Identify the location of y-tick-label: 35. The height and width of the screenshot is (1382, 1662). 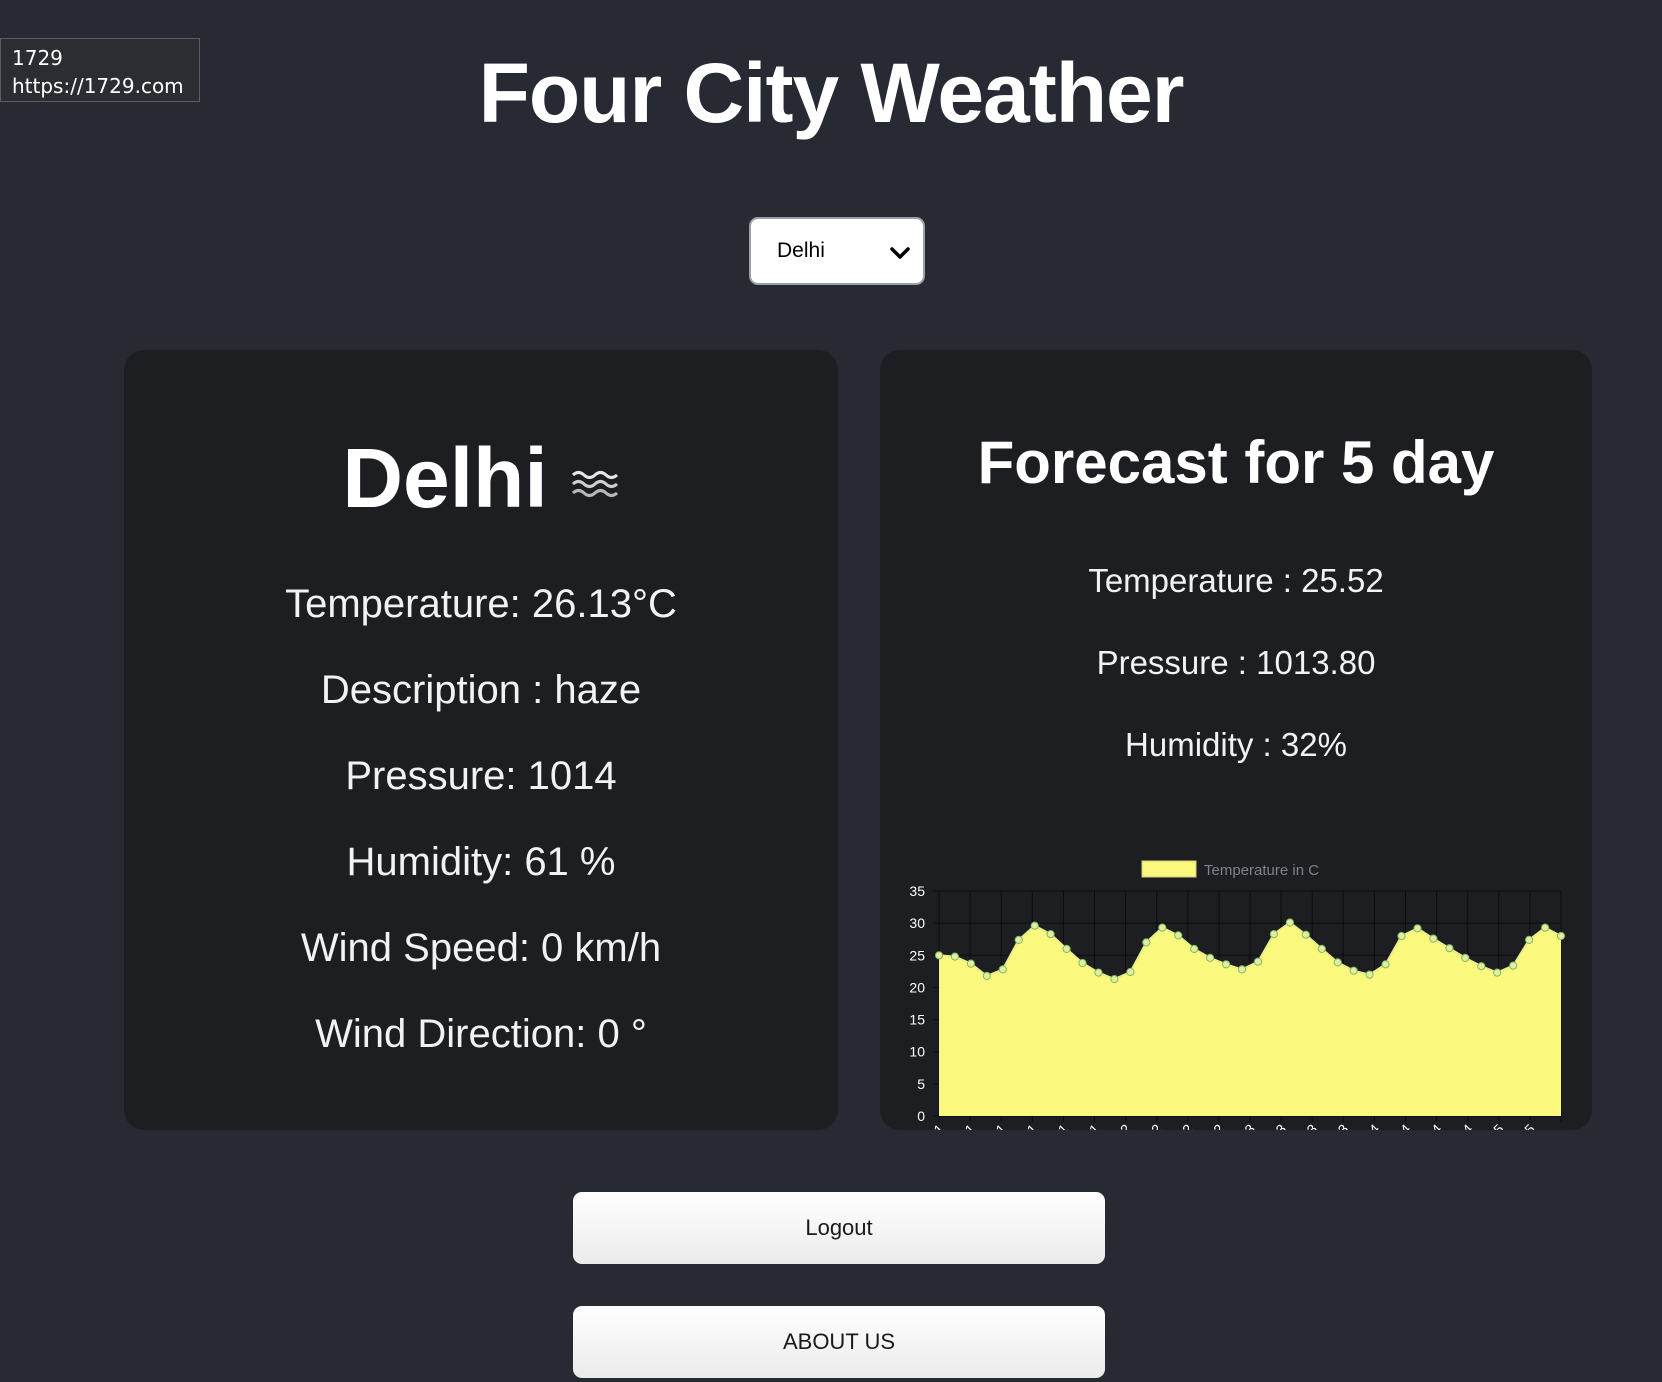
(917, 891).